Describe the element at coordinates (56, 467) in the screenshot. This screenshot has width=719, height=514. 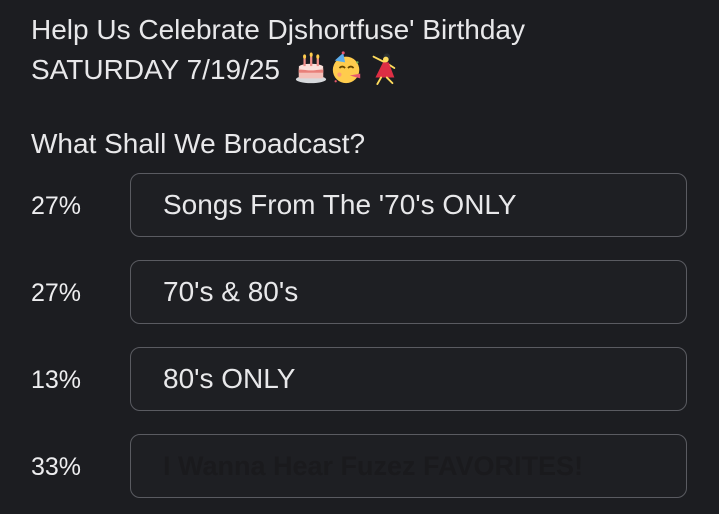
I see `option-percent: 33%` at that location.